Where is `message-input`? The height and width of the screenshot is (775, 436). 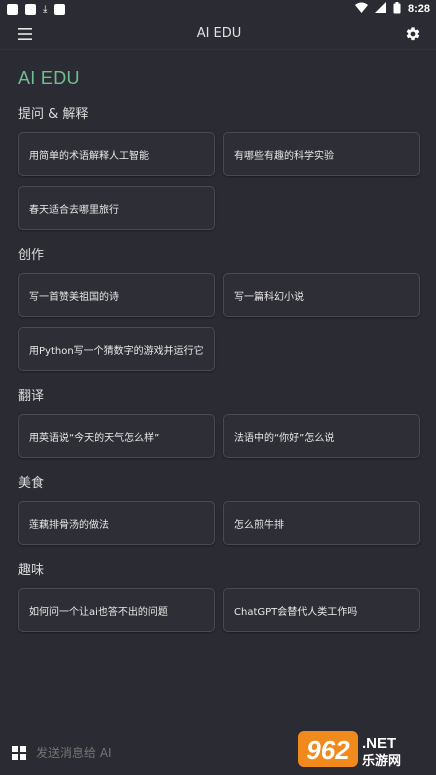 message-input is located at coordinates (156, 753).